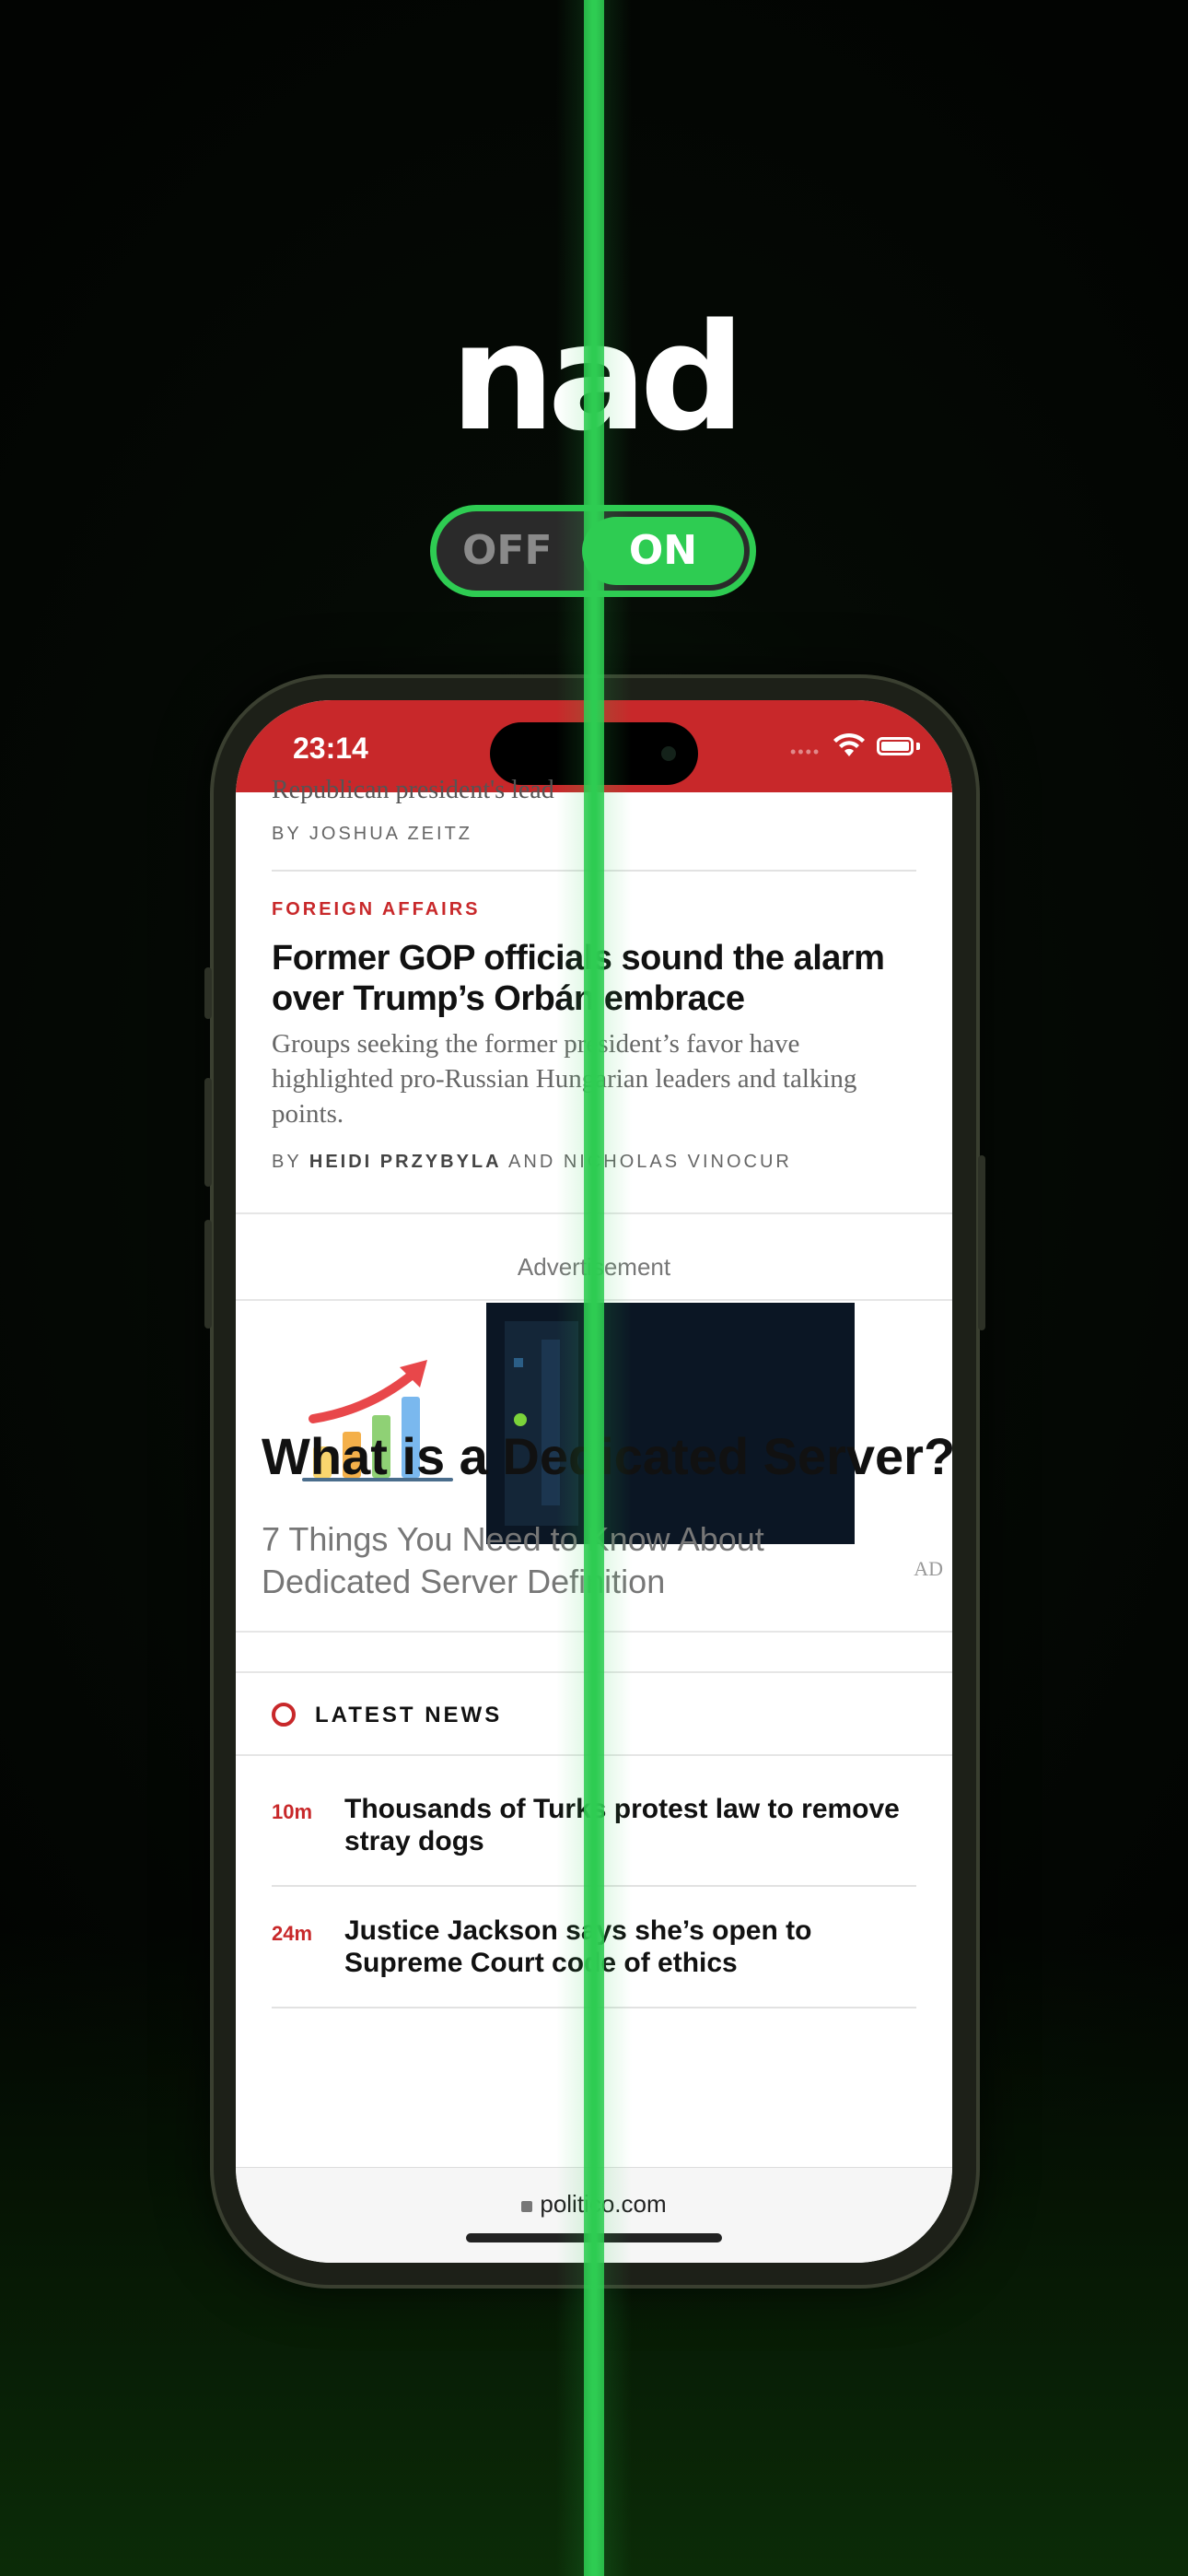 The height and width of the screenshot is (2576, 1188). What do you see at coordinates (390, 834) in the screenshot?
I see `byline-author: JOSHUA ZEITZ` at bounding box center [390, 834].